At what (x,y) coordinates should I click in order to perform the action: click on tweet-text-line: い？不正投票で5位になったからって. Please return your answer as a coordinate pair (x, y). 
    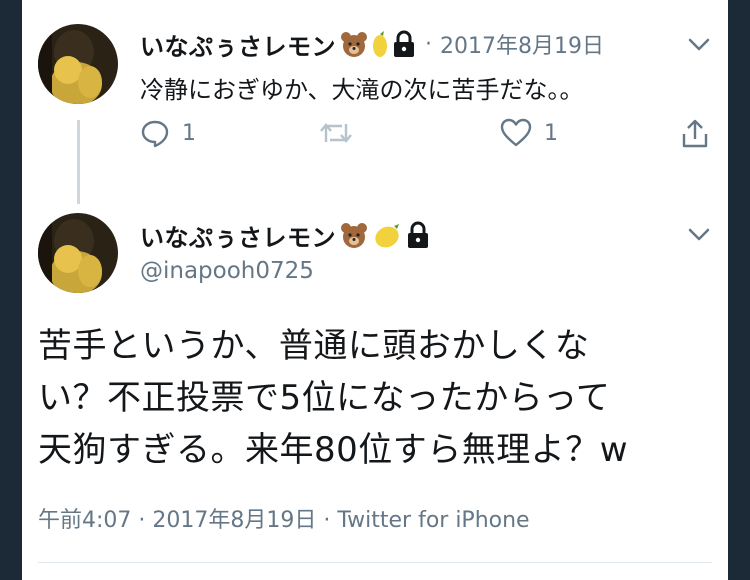
    Looking at the image, I should click on (324, 398).